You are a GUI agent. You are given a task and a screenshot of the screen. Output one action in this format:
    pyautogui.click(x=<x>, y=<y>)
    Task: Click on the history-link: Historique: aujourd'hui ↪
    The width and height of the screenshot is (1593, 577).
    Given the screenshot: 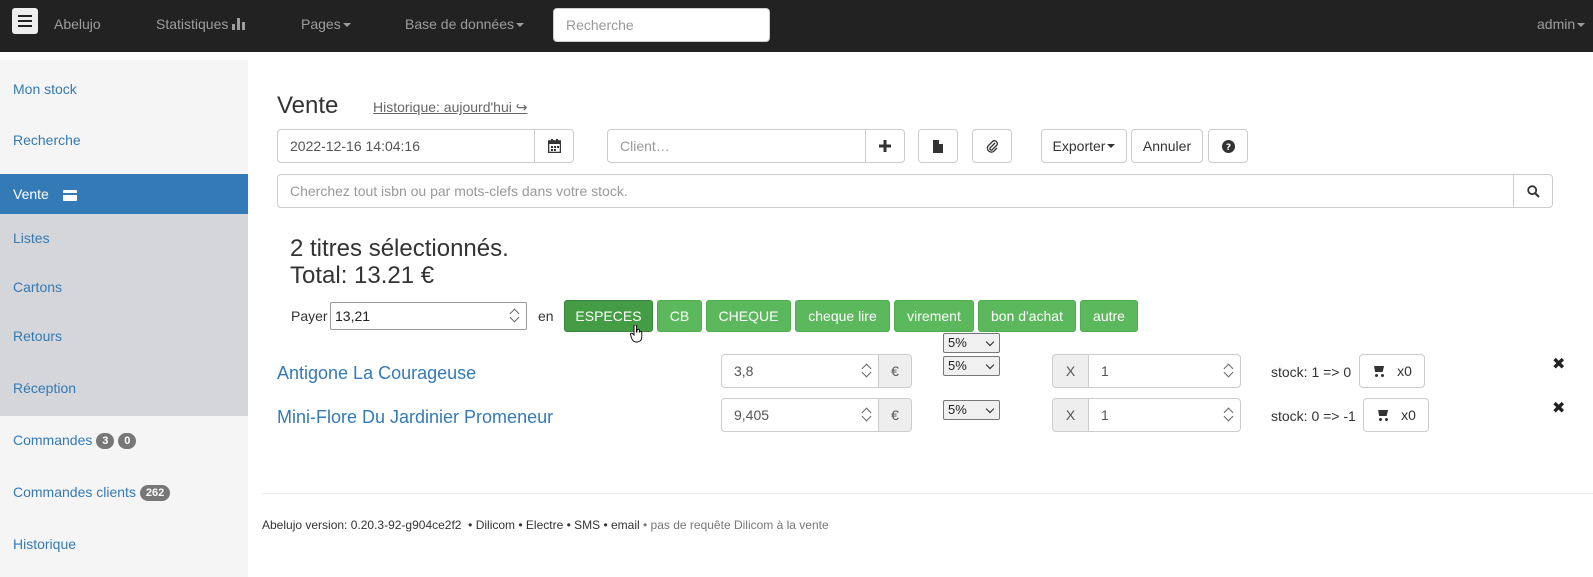 What is the action you would take?
    pyautogui.click(x=450, y=107)
    